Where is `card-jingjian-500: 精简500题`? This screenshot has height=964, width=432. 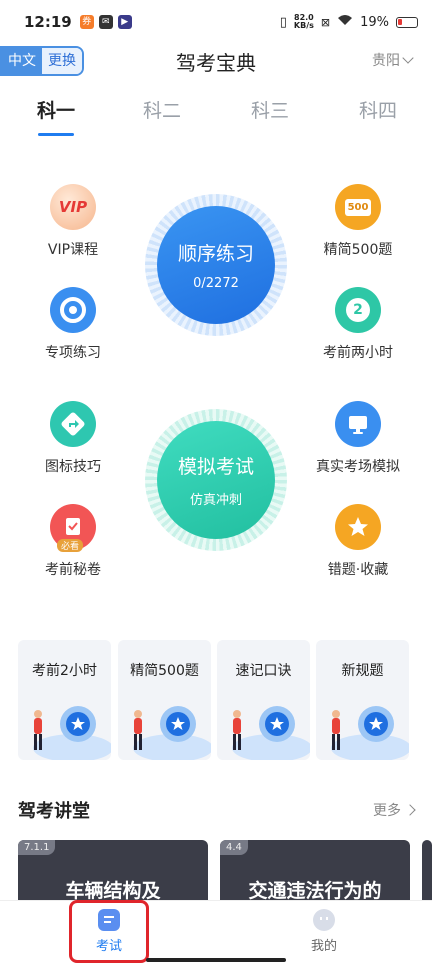
card-jingjian-500: 精简500题 is located at coordinates (164, 700).